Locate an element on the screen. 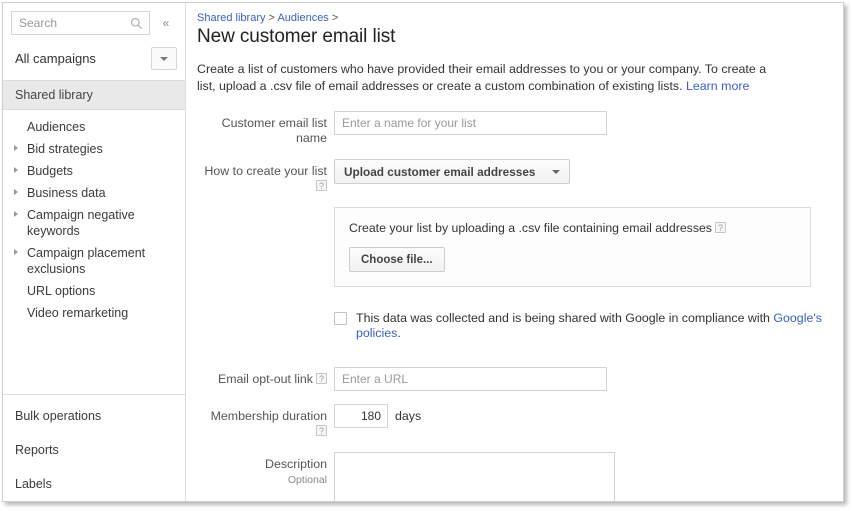  description-textarea is located at coordinates (474, 476).